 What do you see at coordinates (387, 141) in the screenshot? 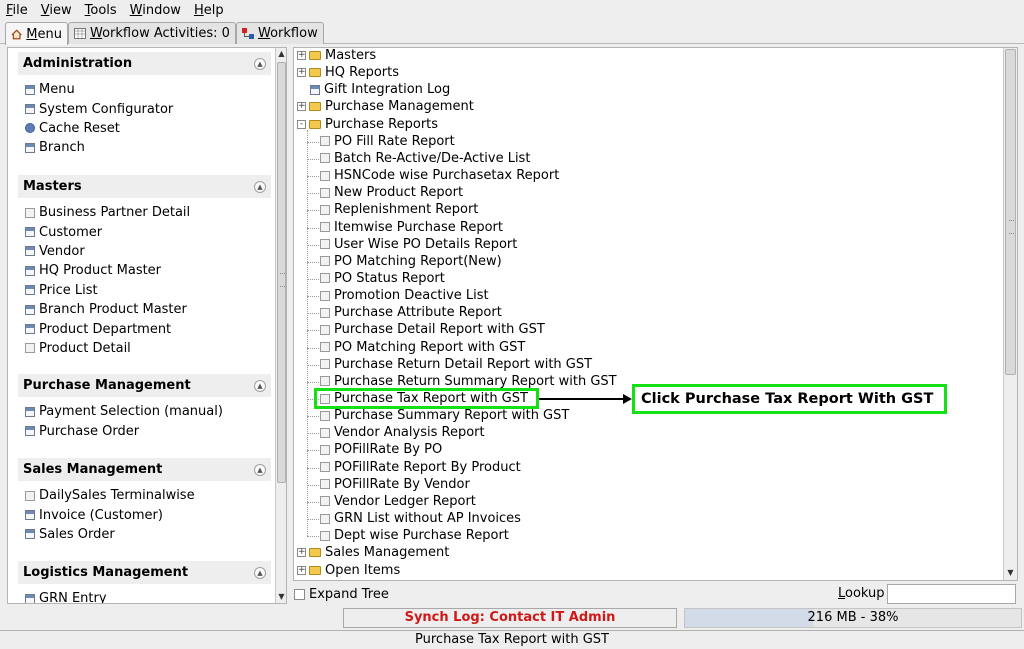
I see `tree-node-po-fill-rate-report: PO Fill Rate Report` at bounding box center [387, 141].